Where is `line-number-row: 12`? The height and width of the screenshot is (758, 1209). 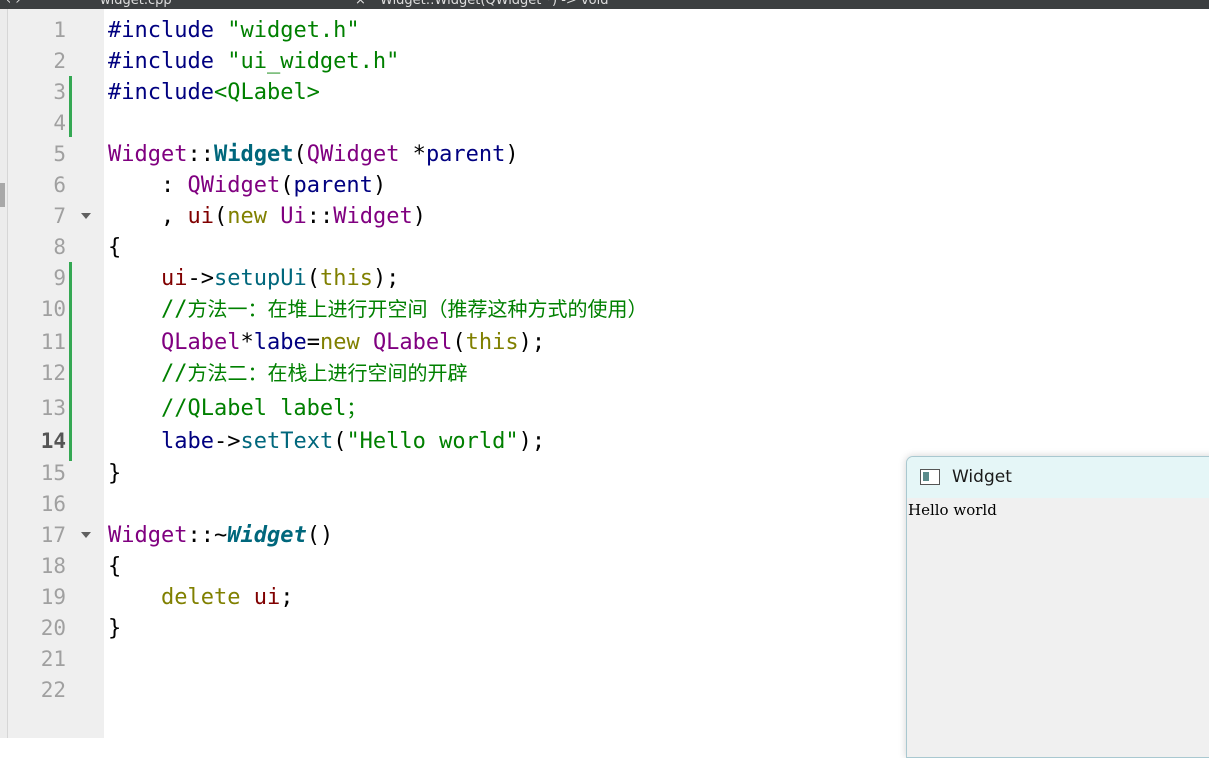 line-number-row: 12 is located at coordinates (56, 373).